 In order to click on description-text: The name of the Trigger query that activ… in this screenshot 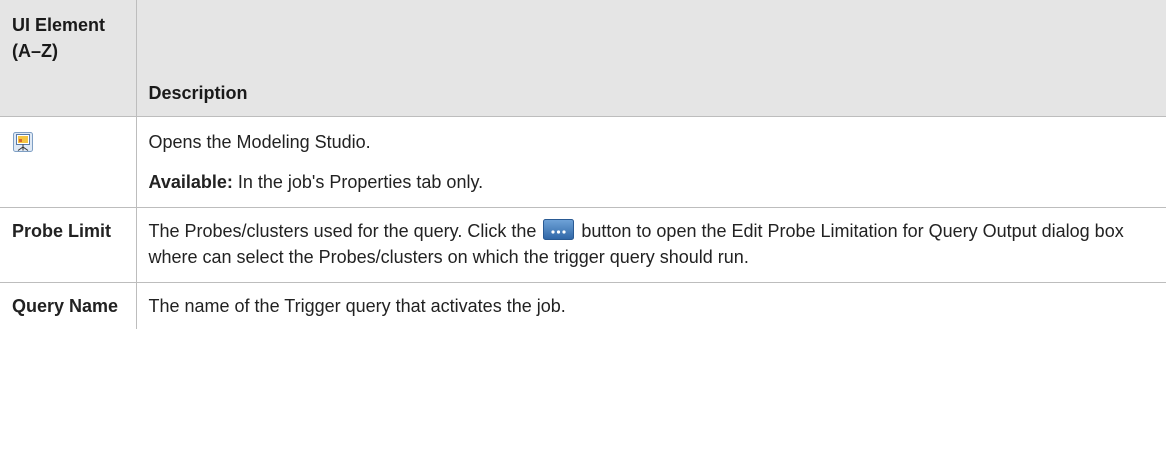, I will do `click(357, 305)`.